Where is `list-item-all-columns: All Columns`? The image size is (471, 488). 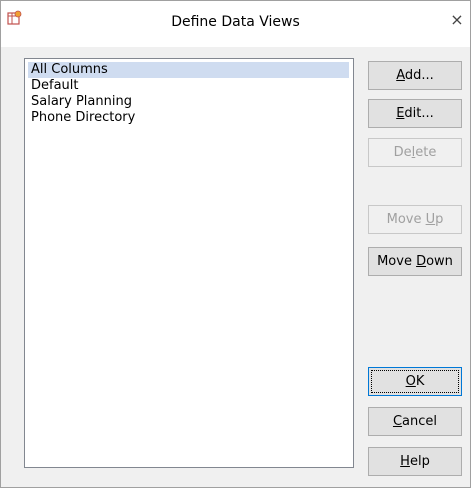
list-item-all-columns: All Columns is located at coordinates (188, 70).